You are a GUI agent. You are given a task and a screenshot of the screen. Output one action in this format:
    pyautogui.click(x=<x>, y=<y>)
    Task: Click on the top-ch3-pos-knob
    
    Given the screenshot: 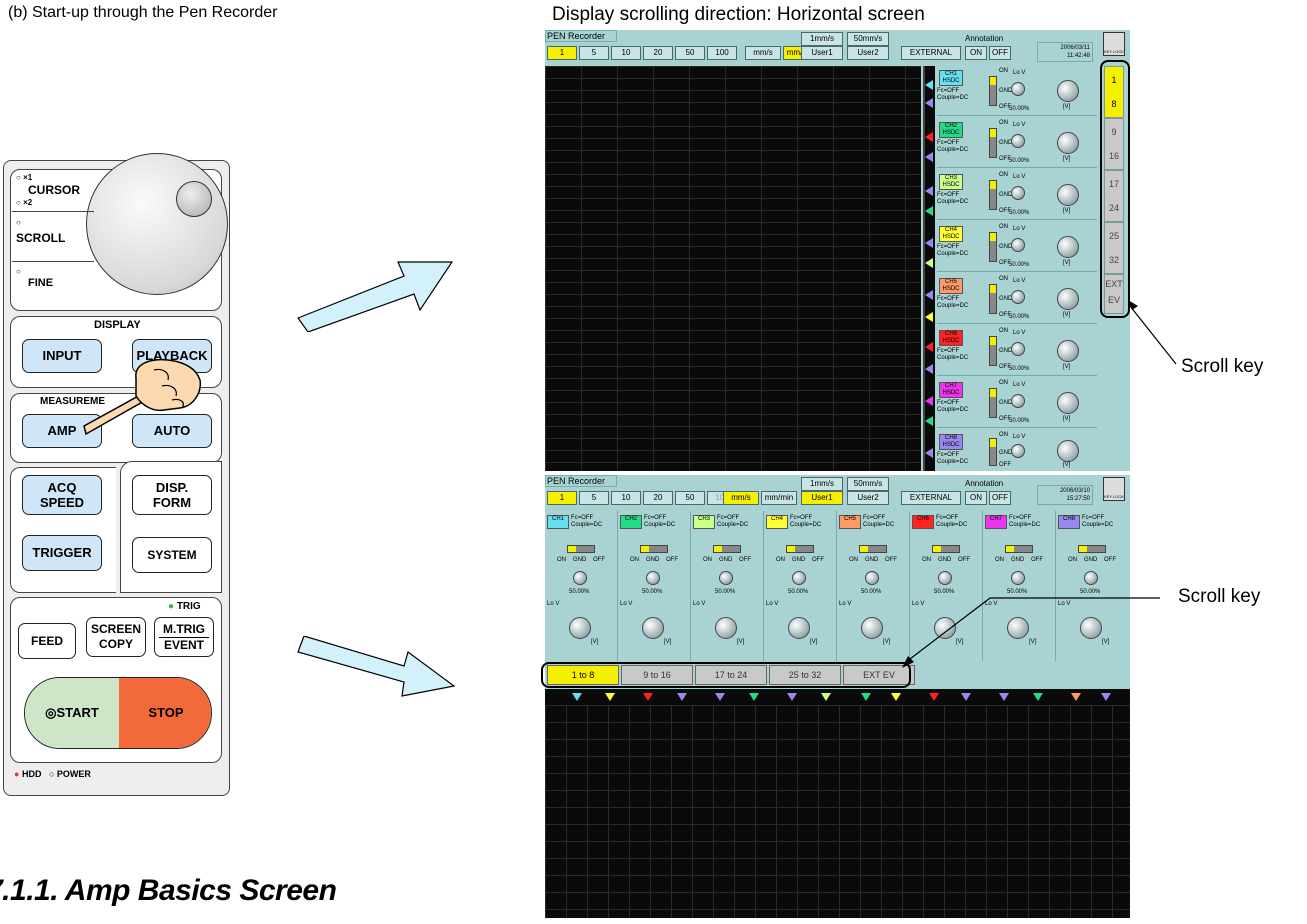 What is the action you would take?
    pyautogui.click(x=1018, y=193)
    